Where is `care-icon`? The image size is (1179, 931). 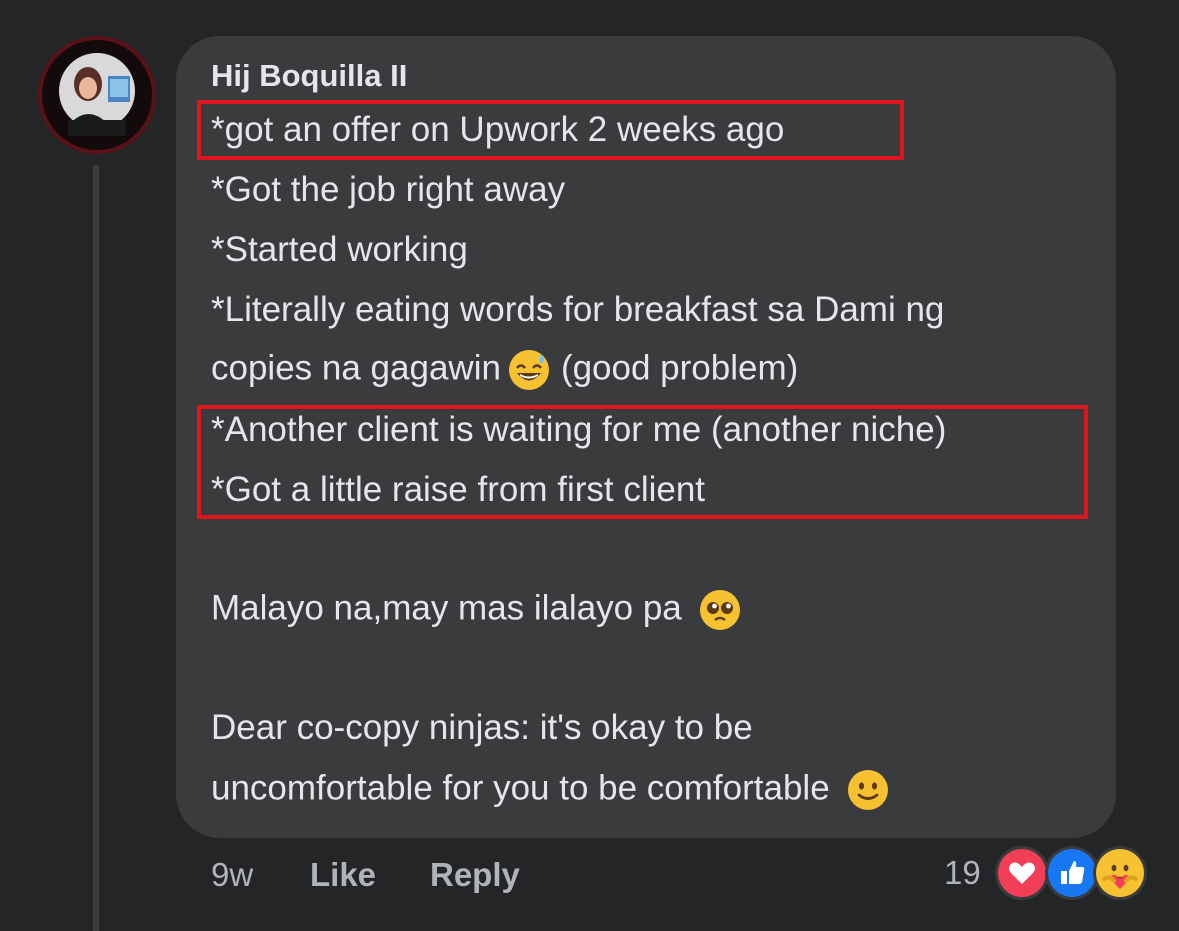
care-icon is located at coordinates (1120, 873).